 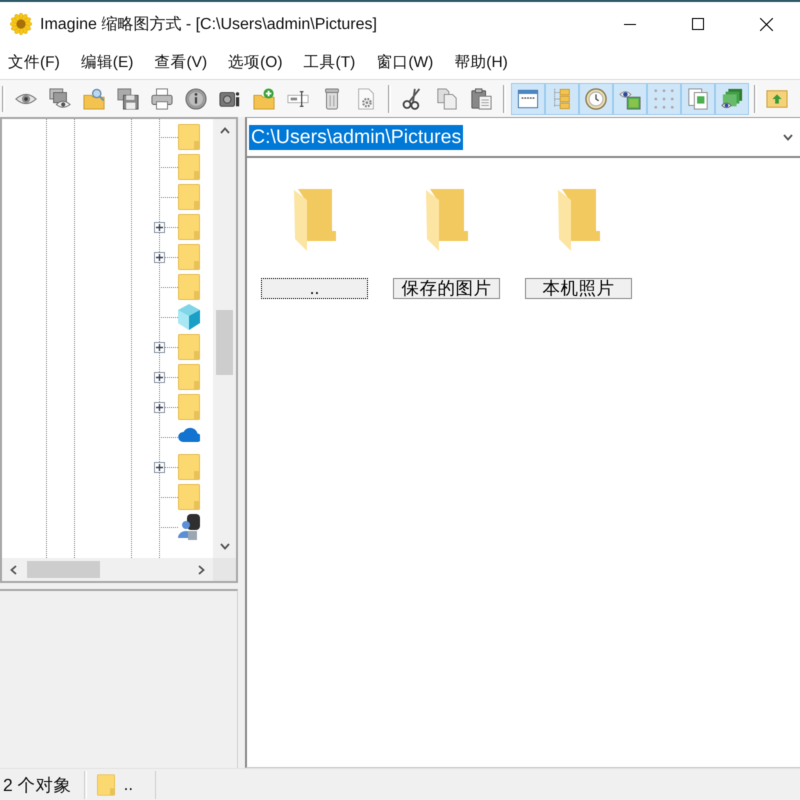 I want to click on window-icon, so click(x=528, y=99).